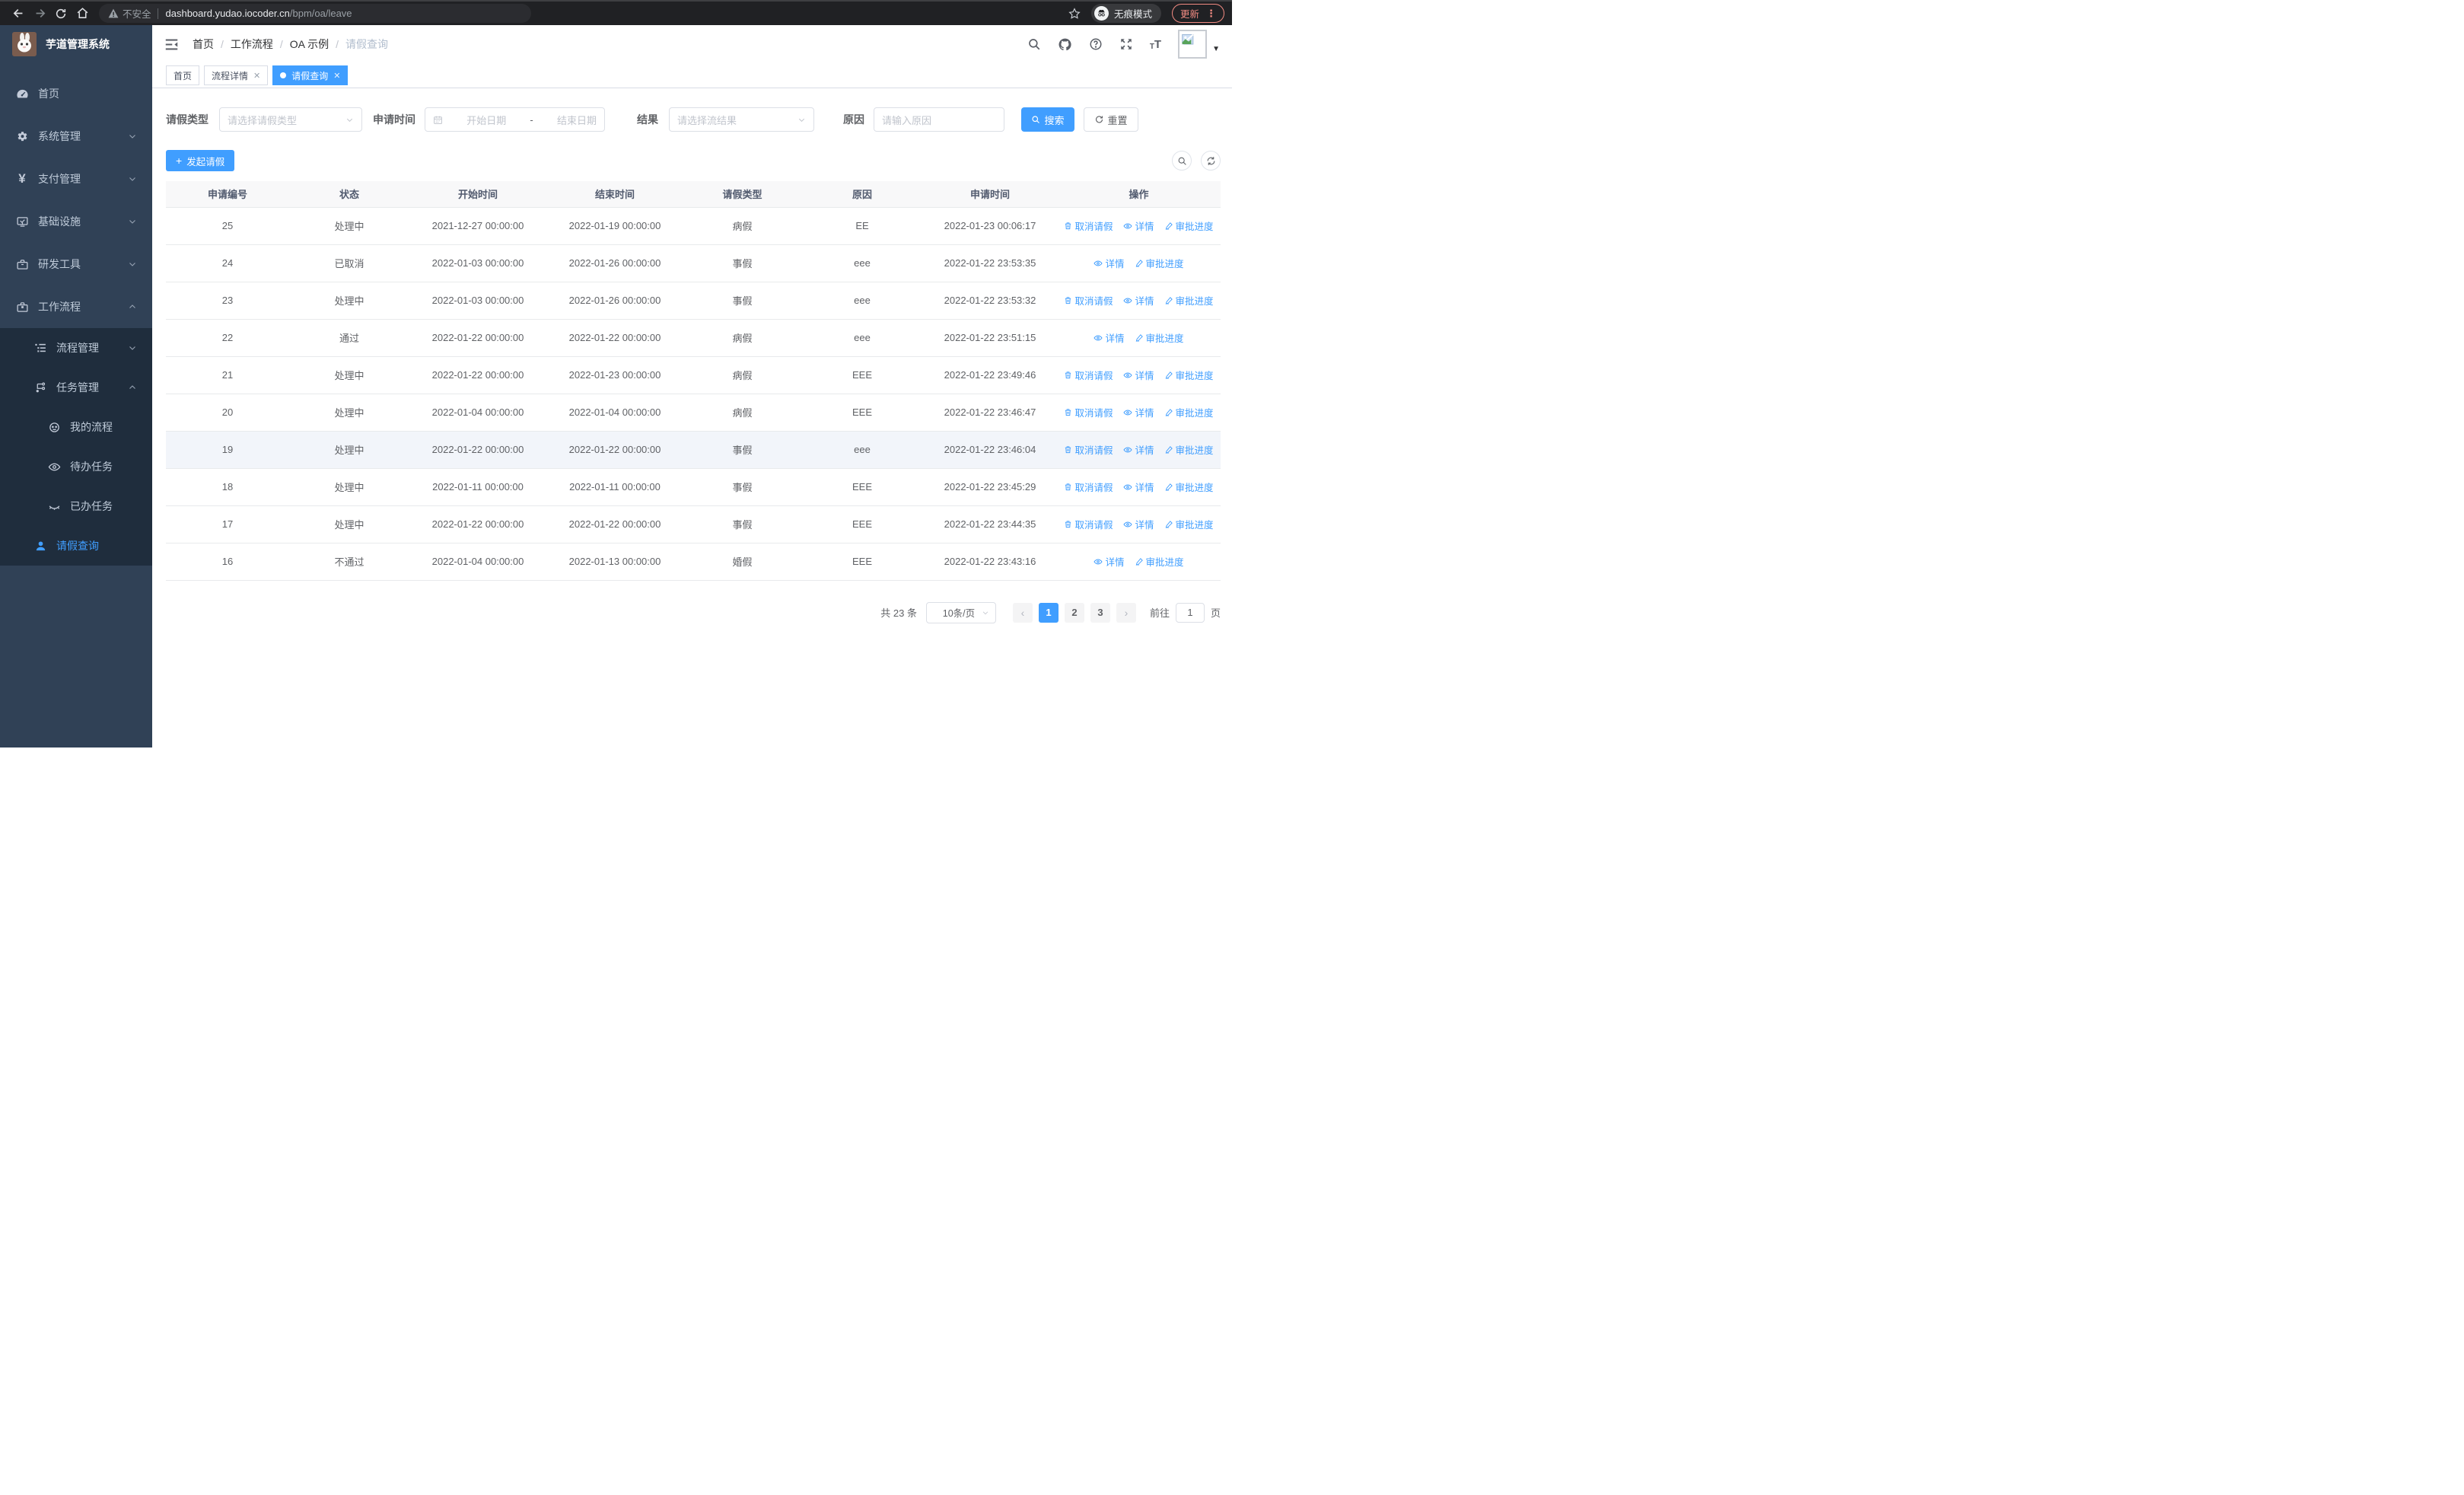 The width and height of the screenshot is (2464, 1495). What do you see at coordinates (76, 348) in the screenshot?
I see `sidebar-item-process-mgmt: 流程管理` at bounding box center [76, 348].